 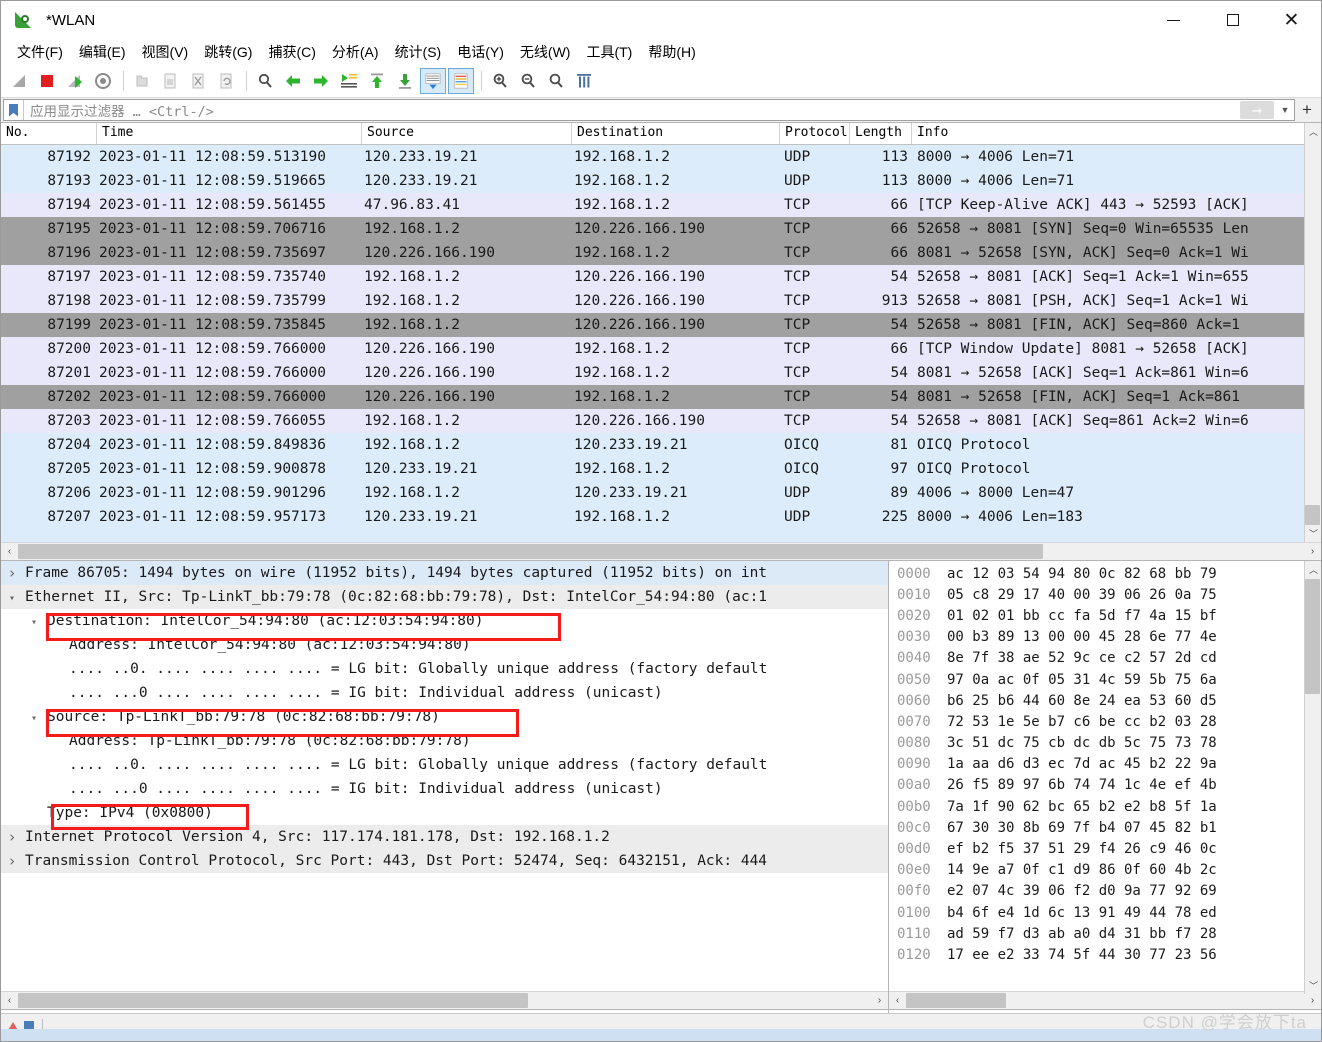 I want to click on hex-row: 0050 97 0a ac 0f 05 31 4c 59 5b 75 6a, so click(x=1105, y=679).